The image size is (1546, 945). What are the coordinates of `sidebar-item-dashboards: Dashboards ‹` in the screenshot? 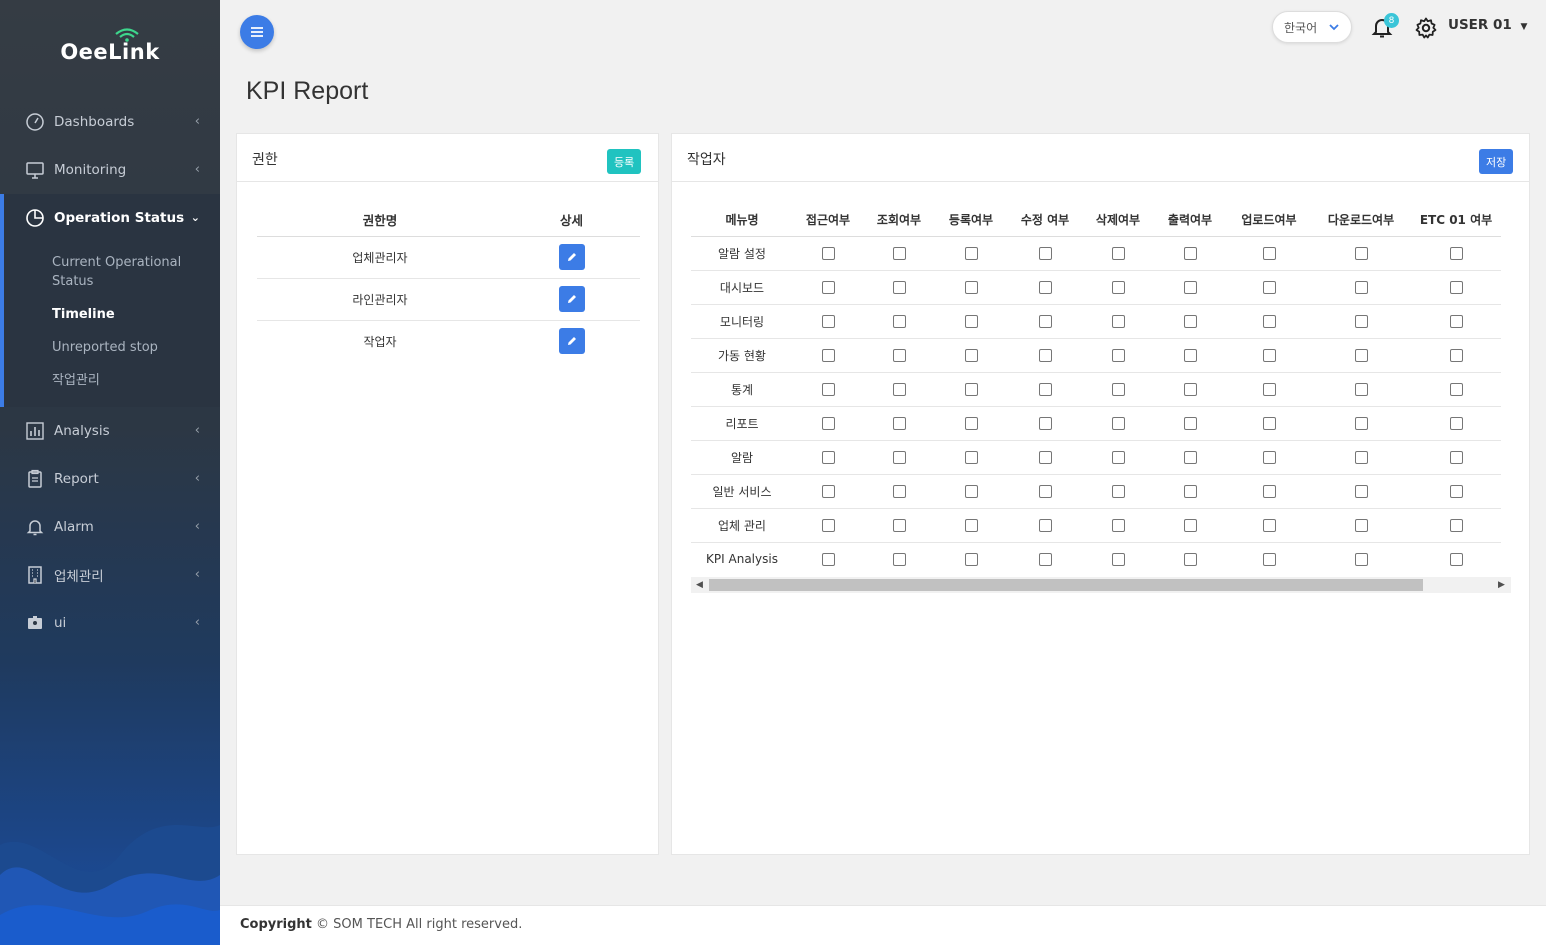 It's located at (110, 122).